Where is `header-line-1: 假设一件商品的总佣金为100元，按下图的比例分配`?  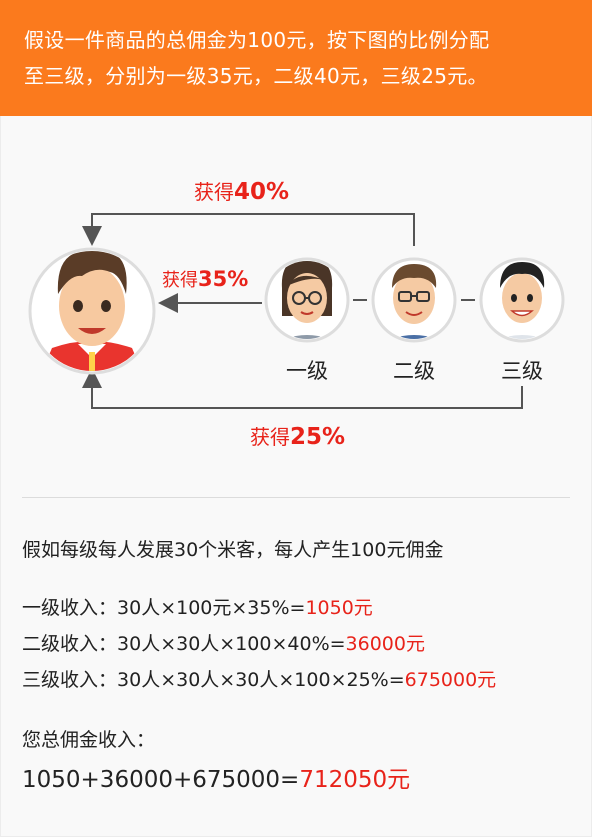 header-line-1: 假设一件商品的总佣金为100元，按下图的比例分配 is located at coordinates (257, 40).